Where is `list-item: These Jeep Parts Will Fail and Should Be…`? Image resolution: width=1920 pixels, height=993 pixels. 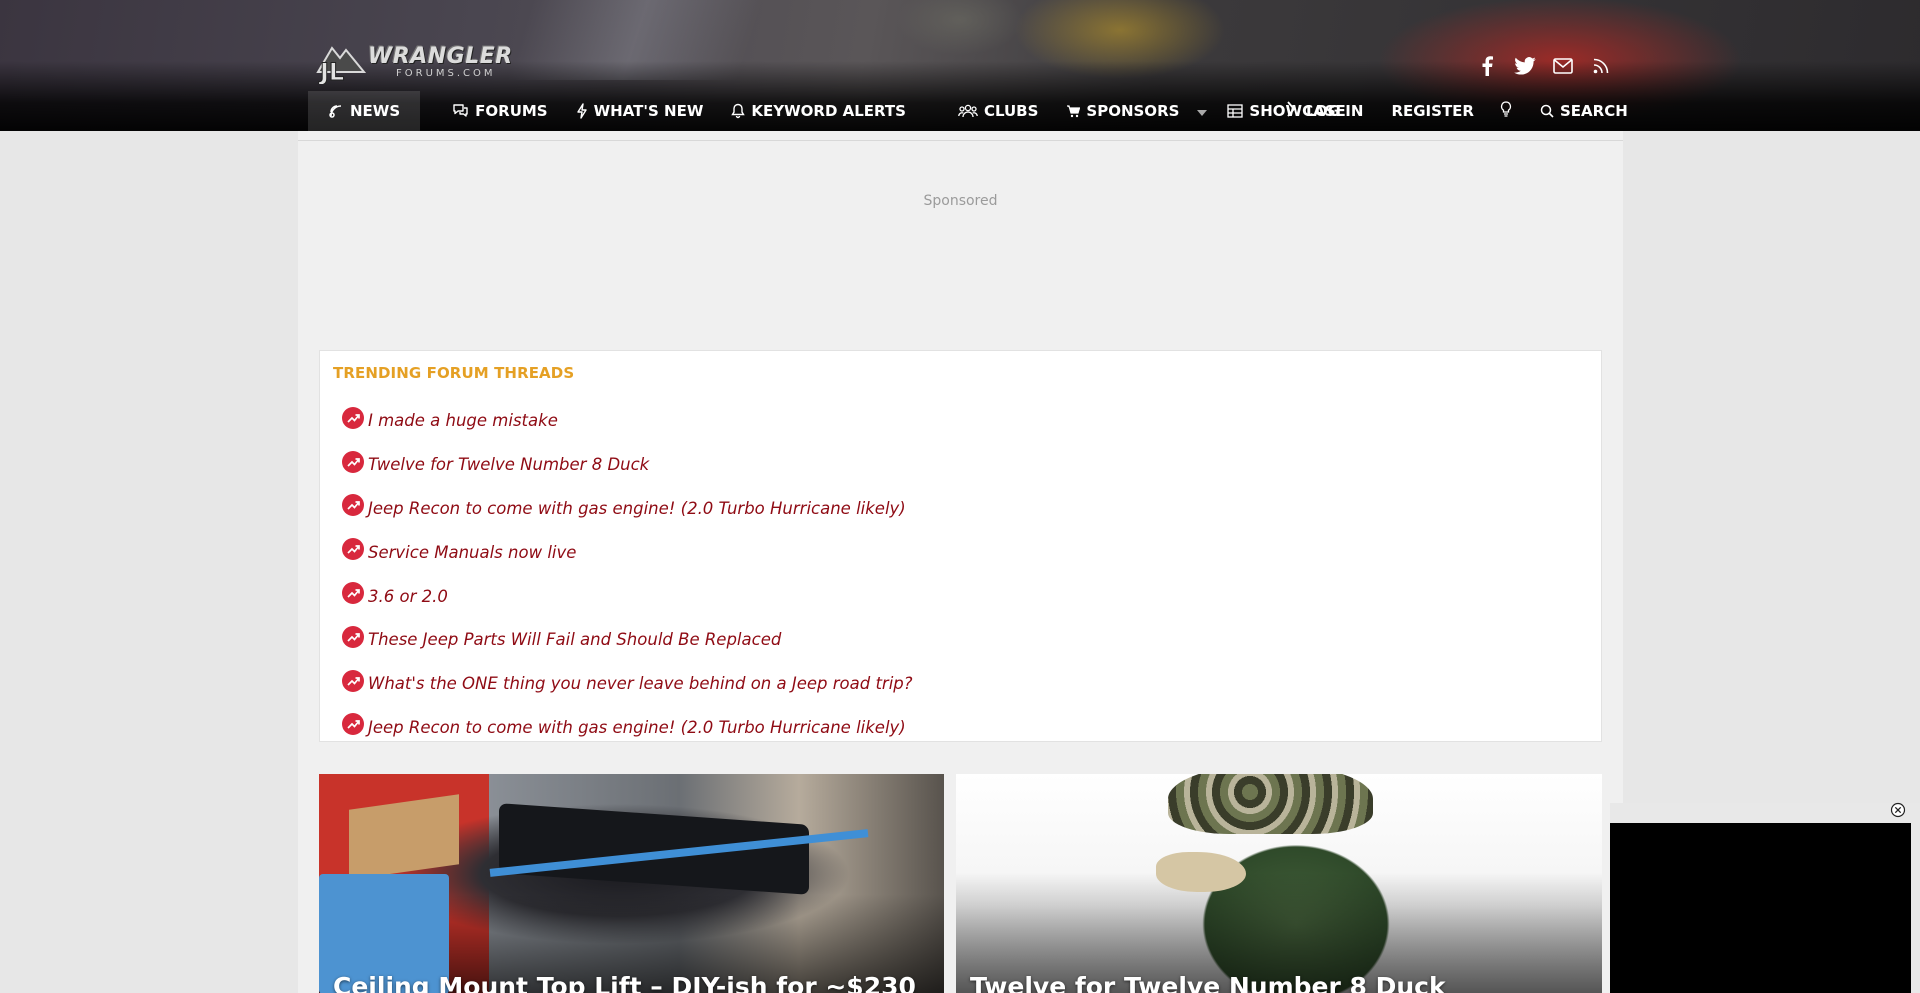 list-item: These Jeep Parts Will Fail and Should Be… is located at coordinates (627, 640).